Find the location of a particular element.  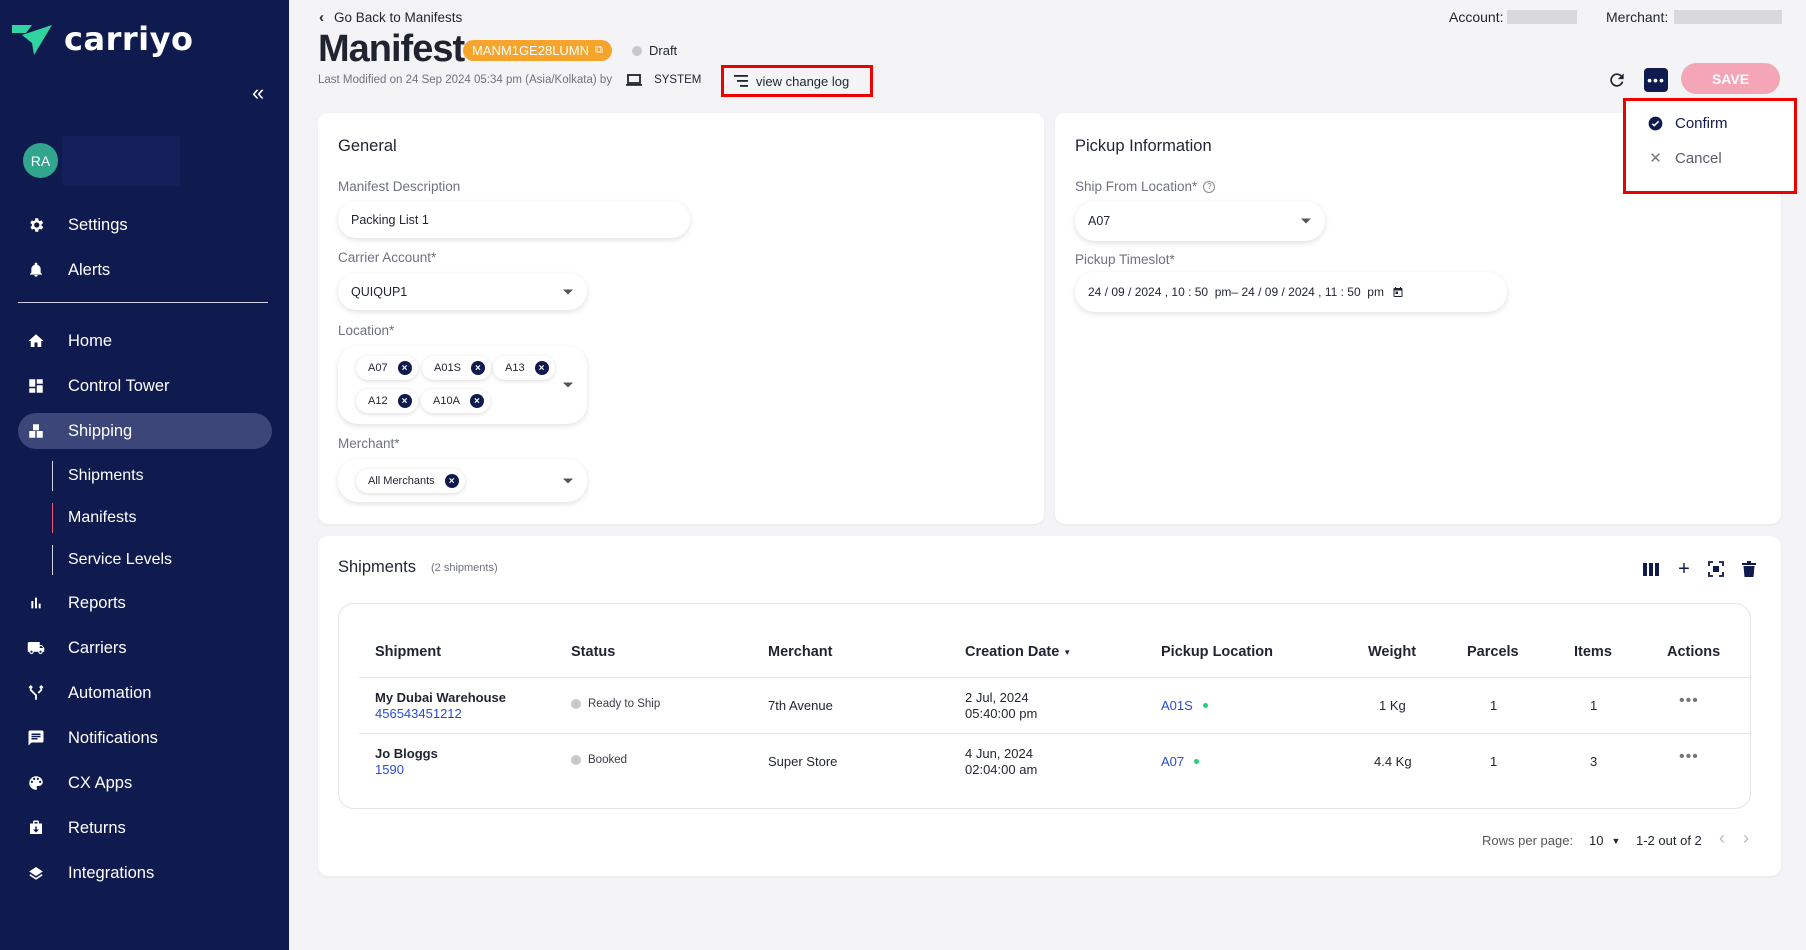

prev-page-icon: ‹ is located at coordinates (1722, 838).